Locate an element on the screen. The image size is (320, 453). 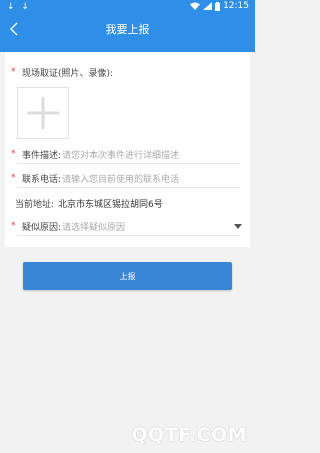
dropdown-arrow-icon is located at coordinates (238, 226).